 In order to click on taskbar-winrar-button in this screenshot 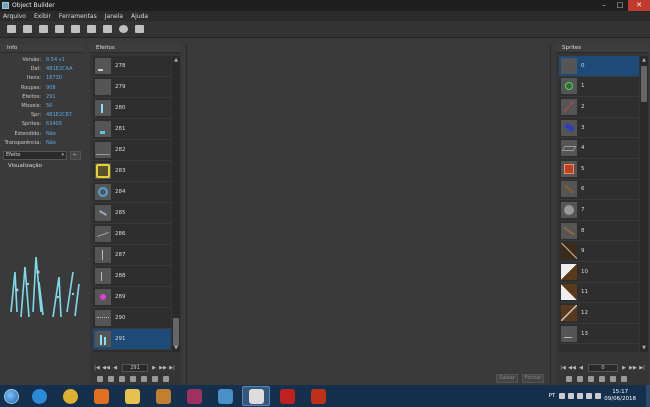, I will do `click(194, 396)`.